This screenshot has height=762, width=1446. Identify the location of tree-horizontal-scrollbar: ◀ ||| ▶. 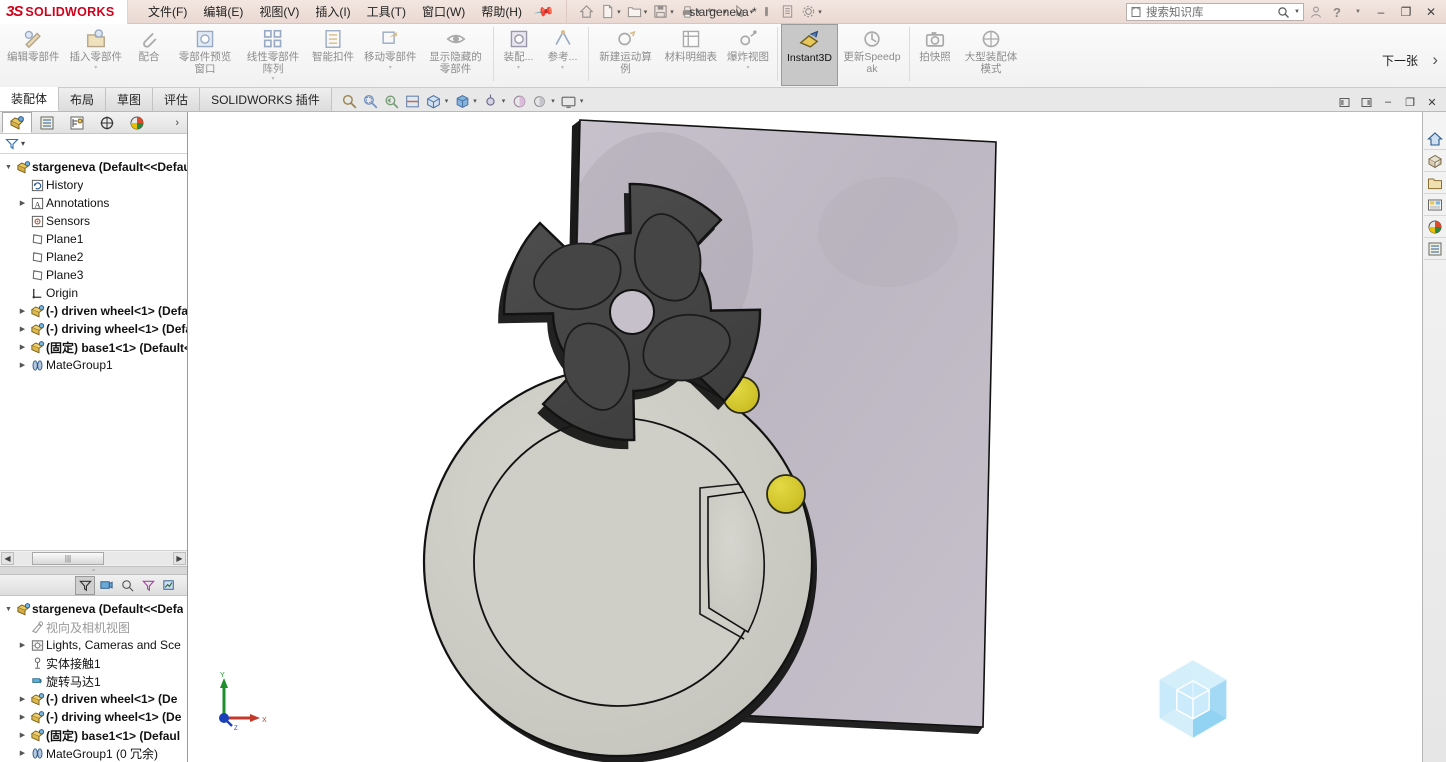
(93, 558).